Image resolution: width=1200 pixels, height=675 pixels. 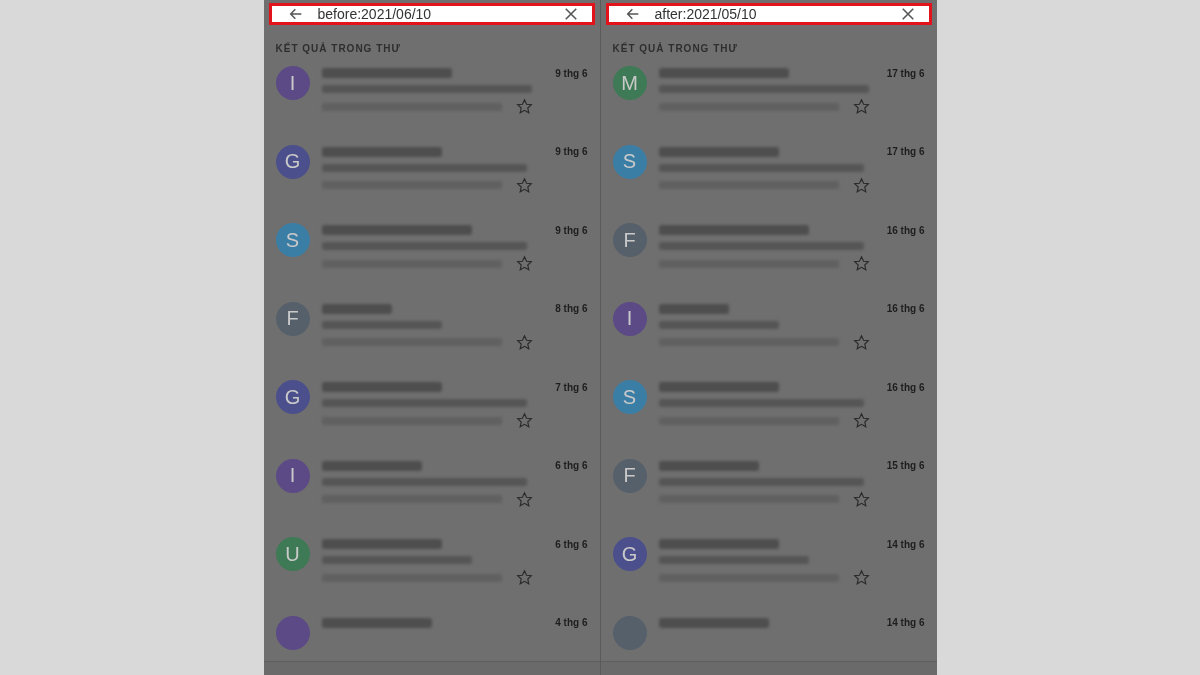 I want to click on email-date: 8 thg 6, so click(x=571, y=308).